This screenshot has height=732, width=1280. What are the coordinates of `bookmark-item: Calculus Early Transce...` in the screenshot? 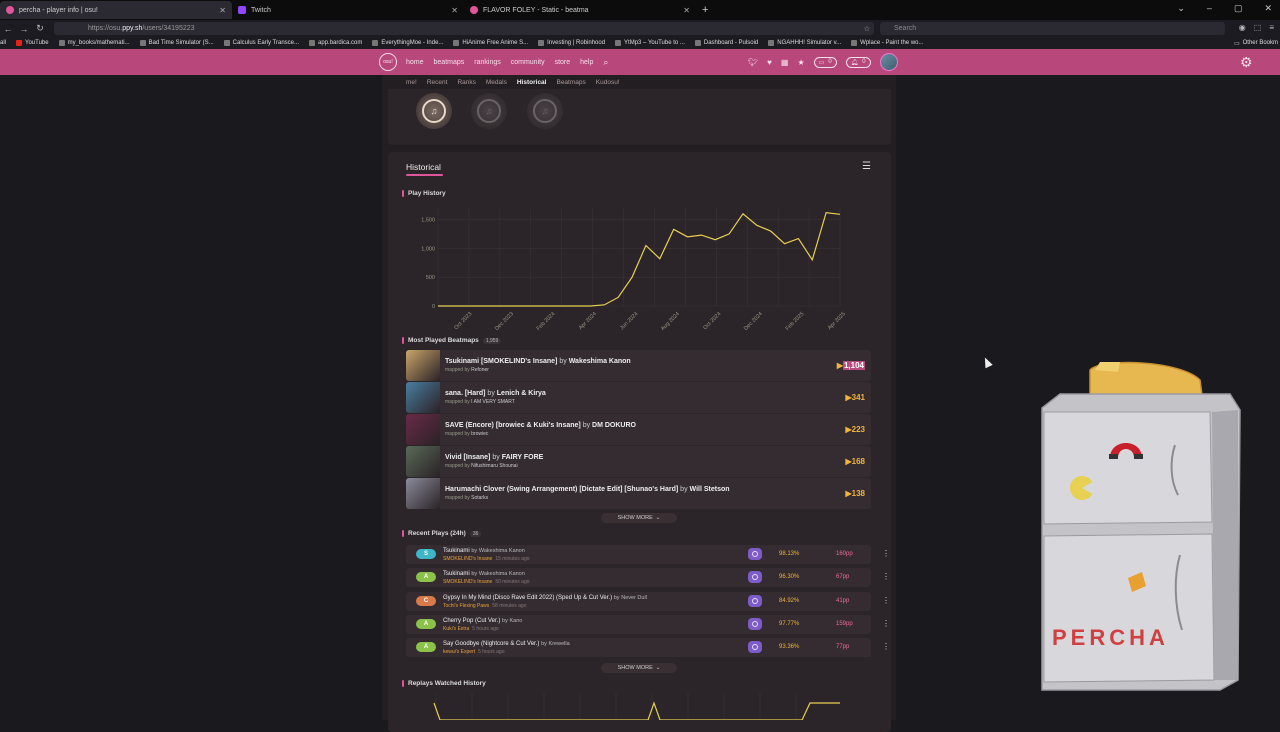 It's located at (261, 43).